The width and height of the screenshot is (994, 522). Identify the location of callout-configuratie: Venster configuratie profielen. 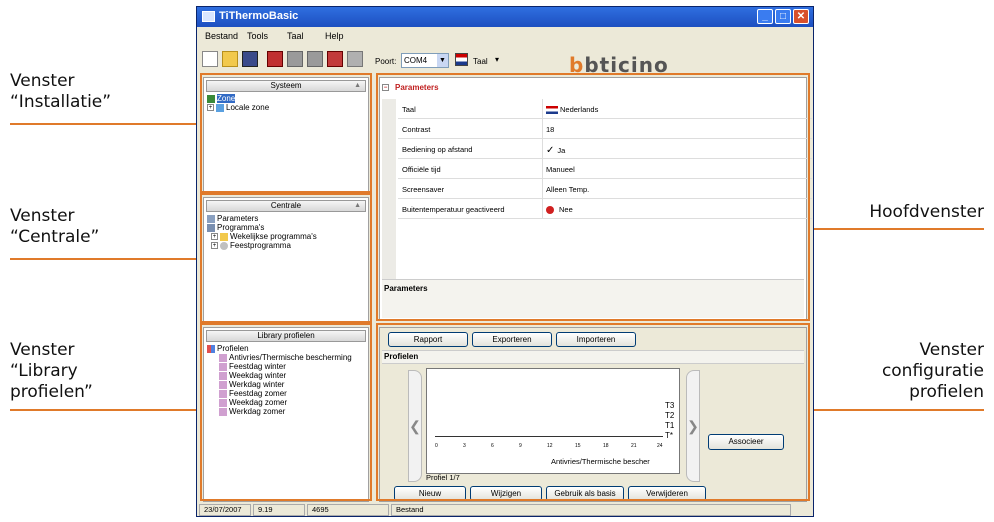
(932, 371).